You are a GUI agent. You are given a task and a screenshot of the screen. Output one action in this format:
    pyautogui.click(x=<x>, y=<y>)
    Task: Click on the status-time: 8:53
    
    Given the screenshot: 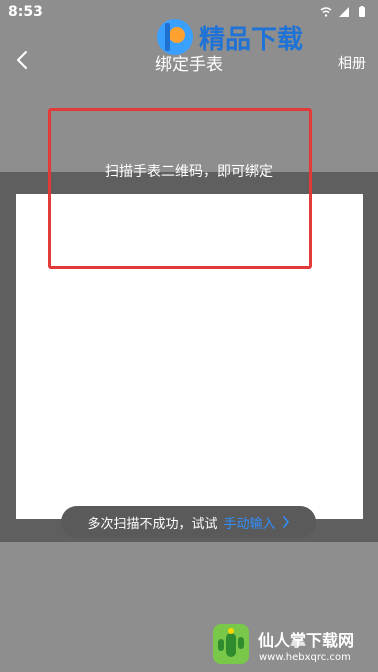 What is the action you would take?
    pyautogui.click(x=25, y=12)
    